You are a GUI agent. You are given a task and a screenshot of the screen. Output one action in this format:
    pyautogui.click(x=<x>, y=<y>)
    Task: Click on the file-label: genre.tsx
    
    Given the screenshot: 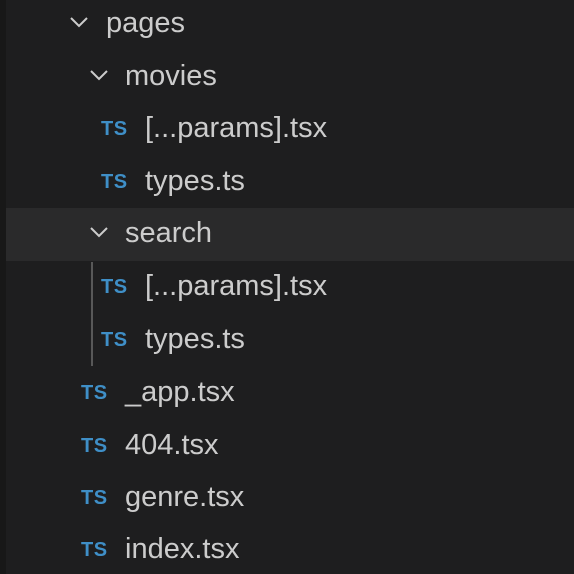 What is the action you would take?
    pyautogui.click(x=185, y=497)
    